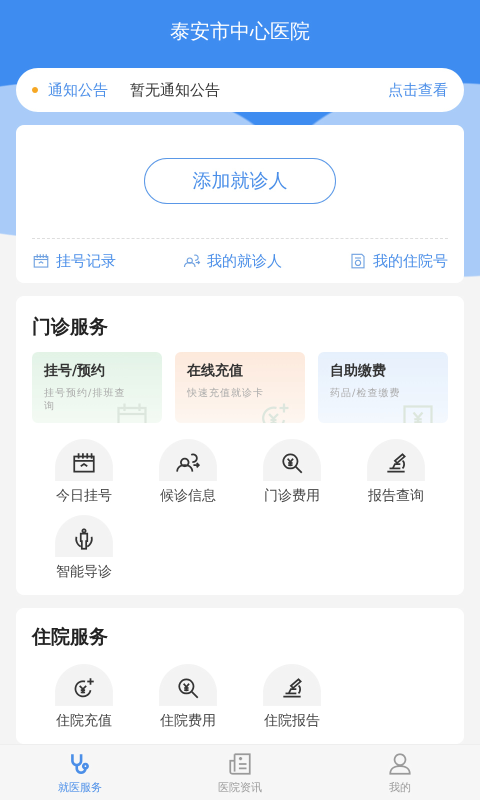 The width and height of the screenshot is (480, 800). Describe the element at coordinates (84, 721) in the screenshot. I see `service-label: 住院充值` at that location.